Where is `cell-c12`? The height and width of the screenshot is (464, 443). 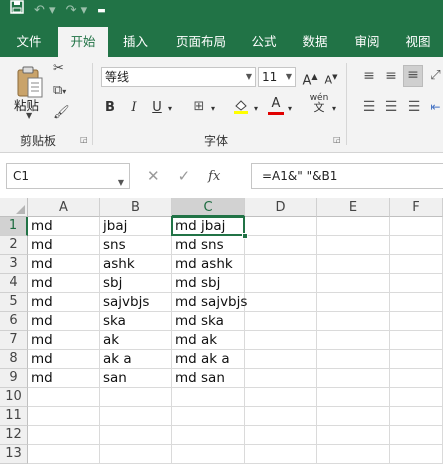
cell-c12 is located at coordinates (208, 435).